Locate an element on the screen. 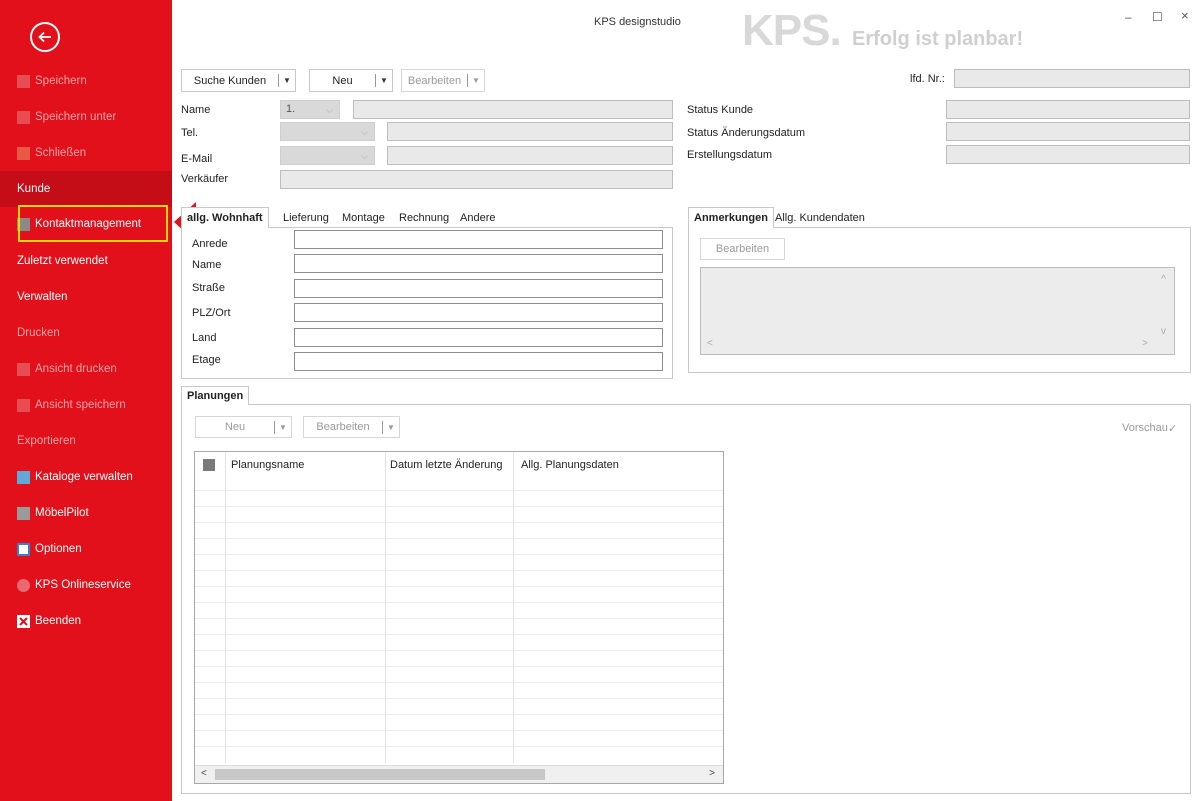 This screenshot has width=1200, height=801. land-label: Land is located at coordinates (204, 338).